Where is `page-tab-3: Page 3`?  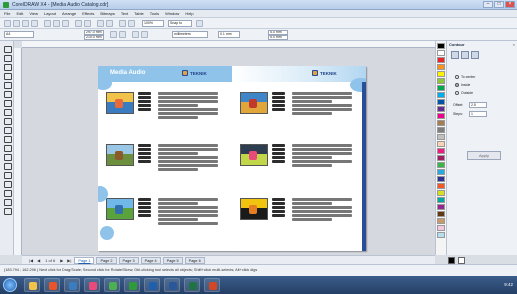 page-tab-3: Page 3 is located at coordinates (128, 260).